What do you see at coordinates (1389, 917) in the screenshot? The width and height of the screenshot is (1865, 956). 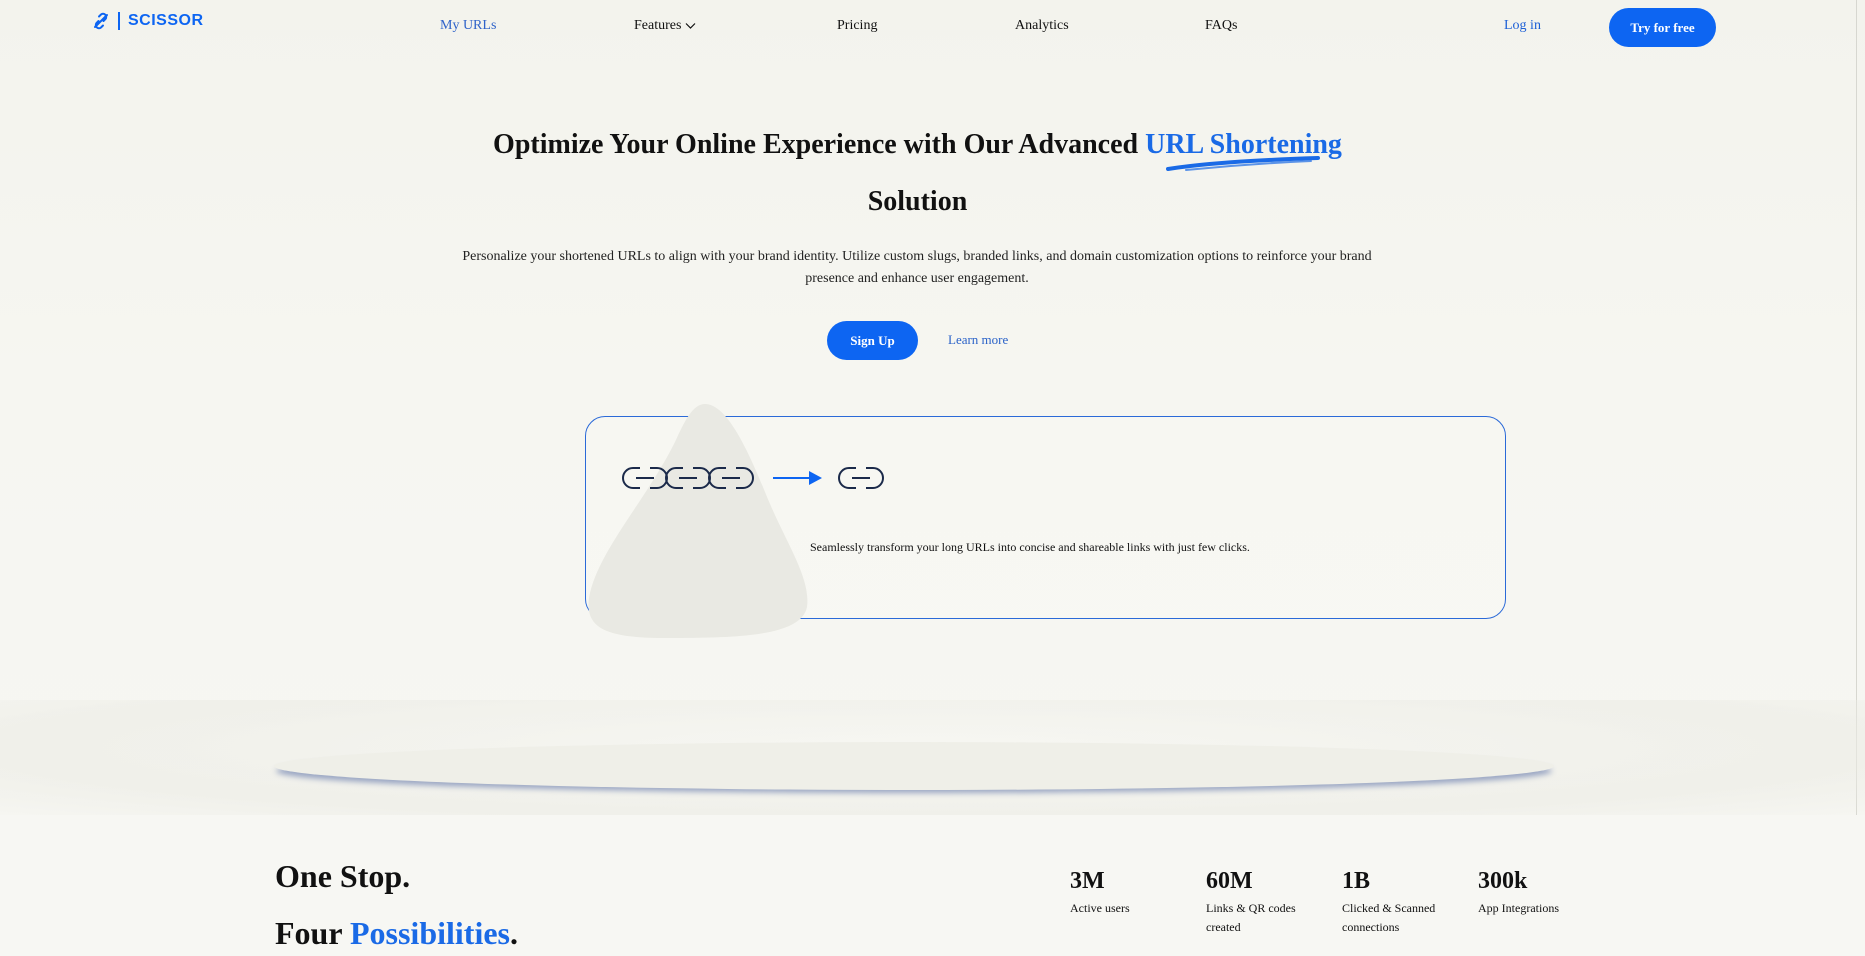 I see `stat-label: Clicked & Scanned connections` at bounding box center [1389, 917].